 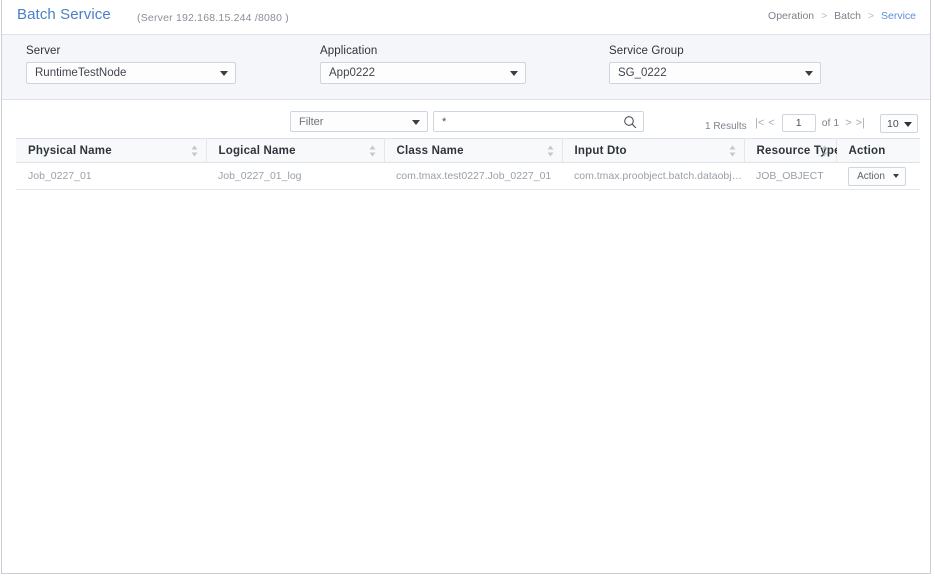 I want to click on column-label: Physical Name, so click(x=70, y=150).